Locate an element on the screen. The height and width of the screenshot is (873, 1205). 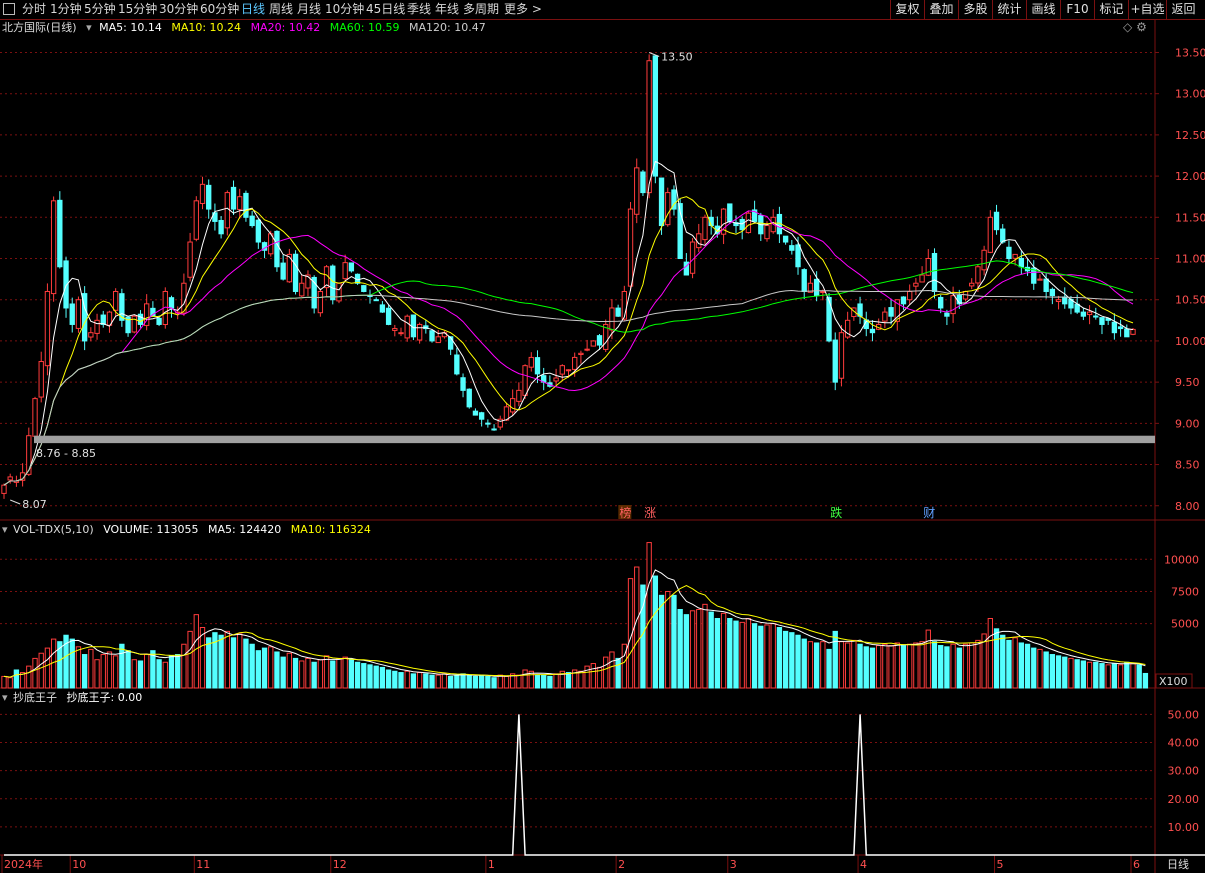
ind-tick-label-1: 40.00 is located at coordinates (1184, 743).